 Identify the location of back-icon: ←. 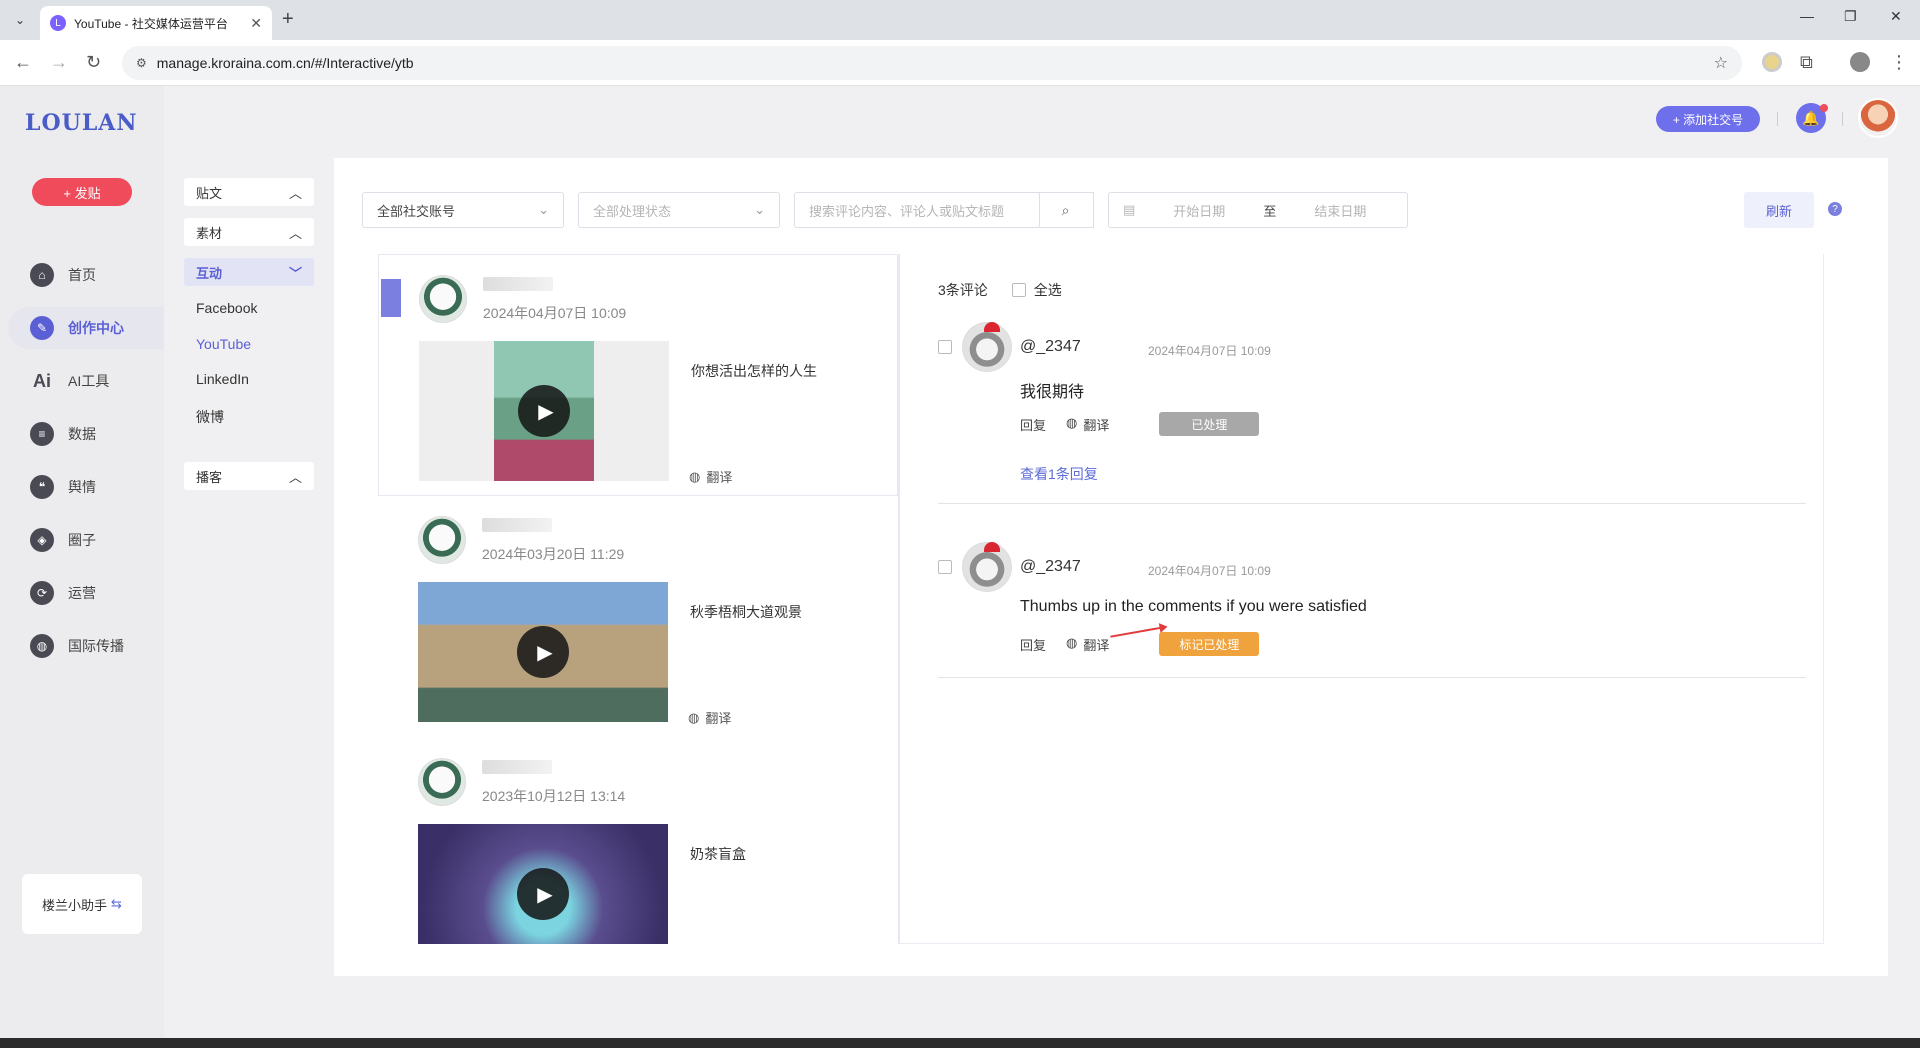
(23, 62).